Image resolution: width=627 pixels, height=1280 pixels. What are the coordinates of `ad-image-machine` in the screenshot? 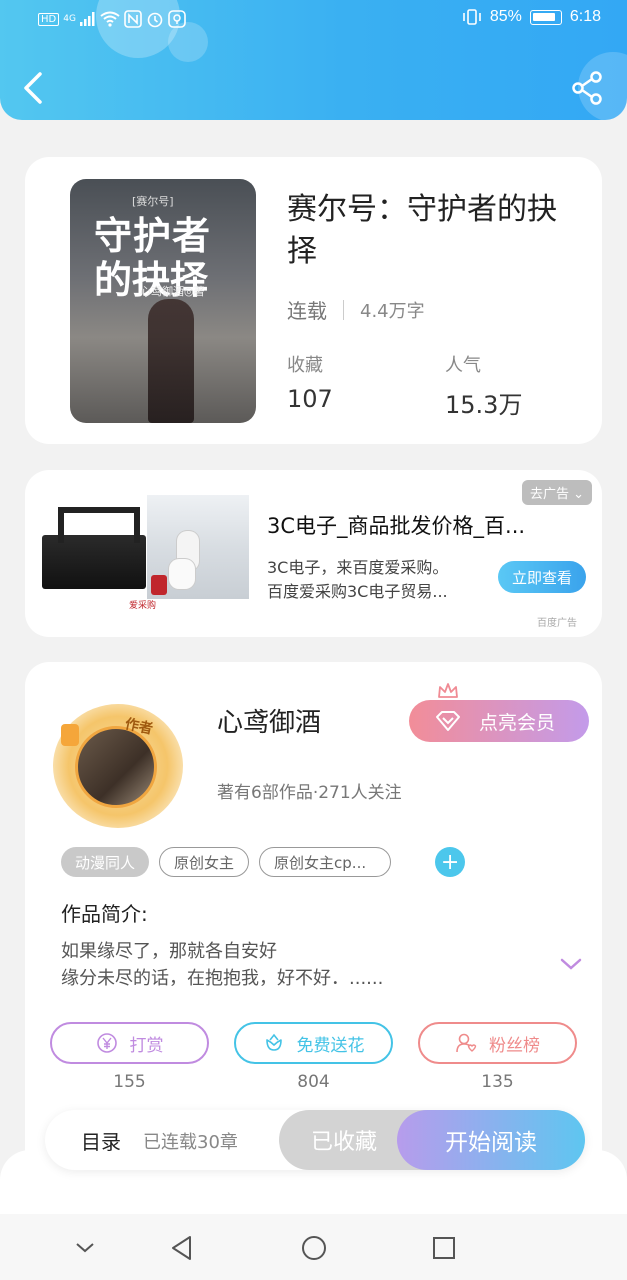 It's located at (94, 545).